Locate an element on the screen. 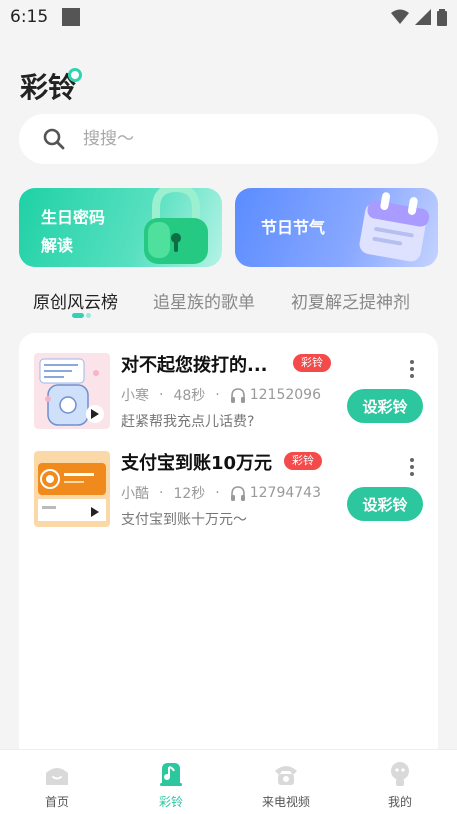 The width and height of the screenshot is (457, 814). song-artist: 小寒 is located at coordinates (135, 396).